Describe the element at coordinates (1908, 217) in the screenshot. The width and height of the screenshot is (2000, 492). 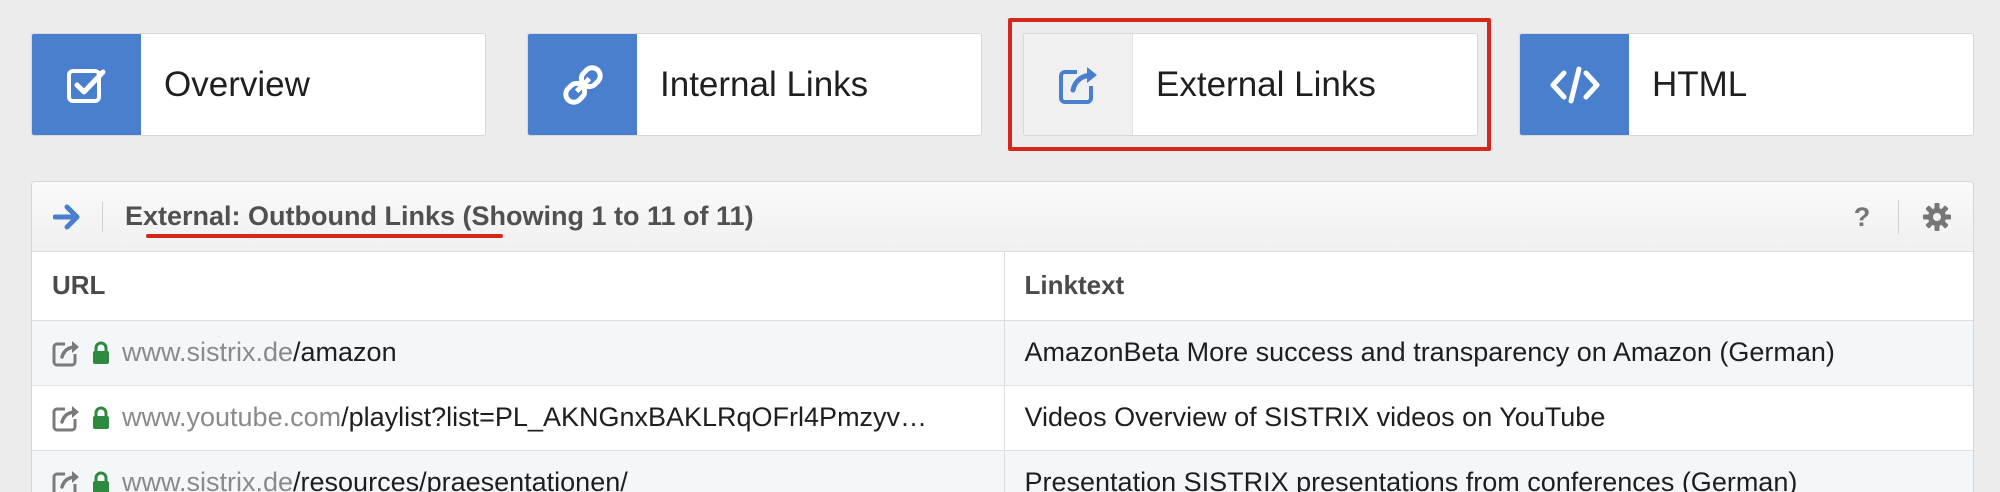
I see `panel-tools: ?` at that location.